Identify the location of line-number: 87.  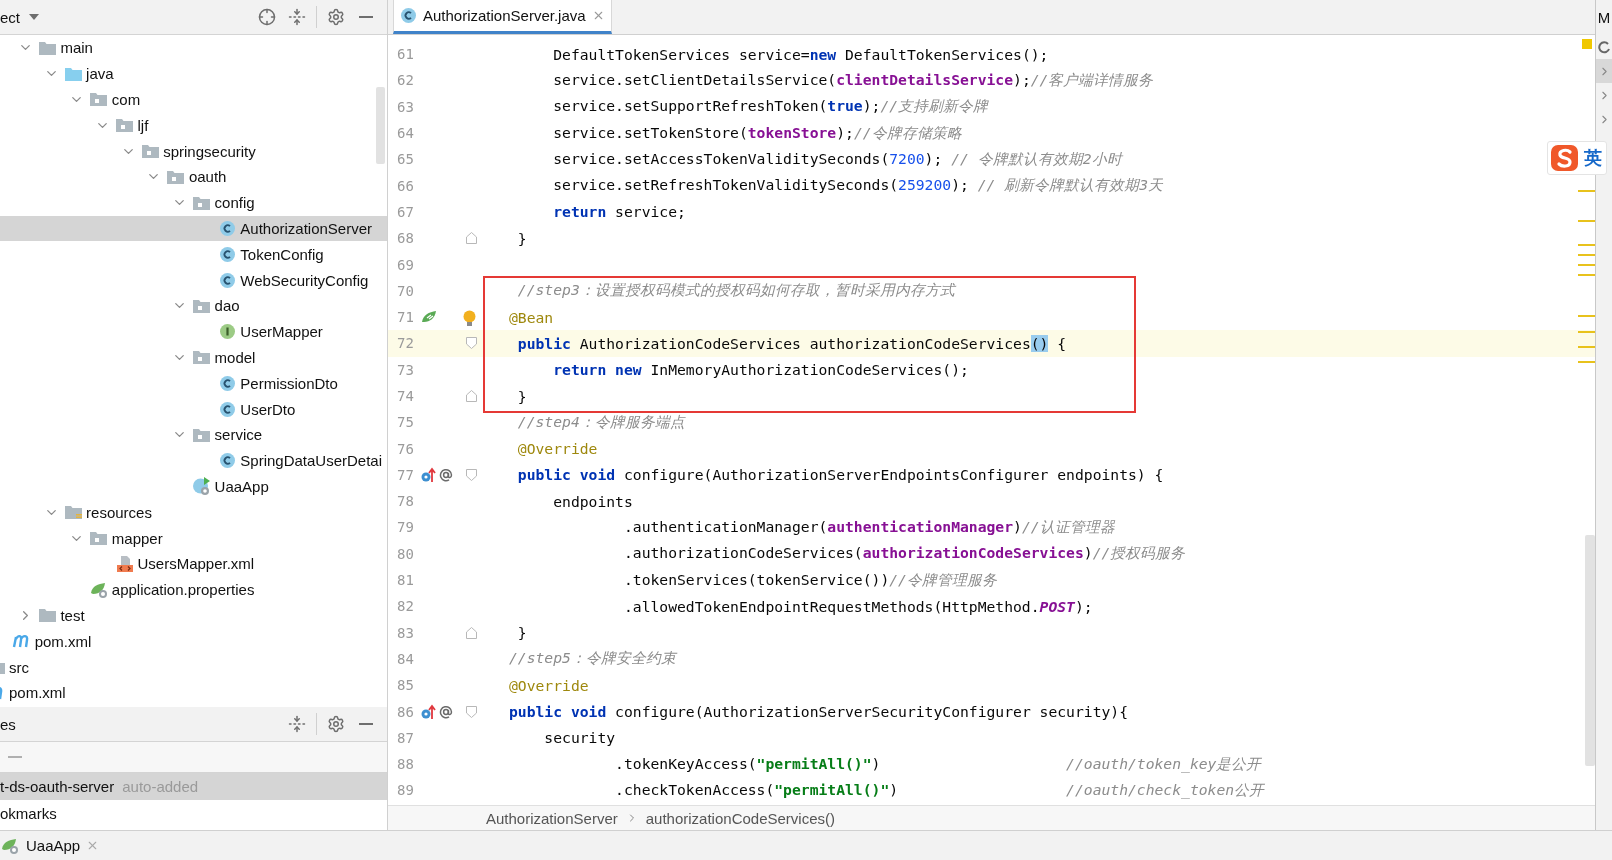
(406, 737).